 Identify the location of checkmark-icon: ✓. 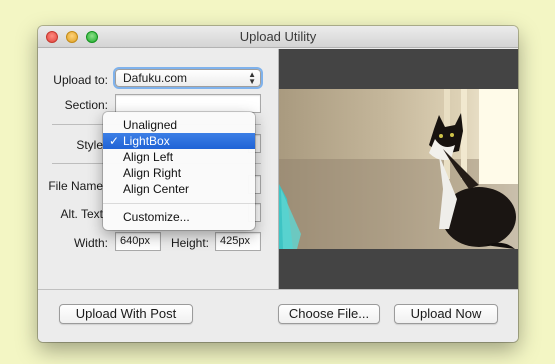
(114, 141).